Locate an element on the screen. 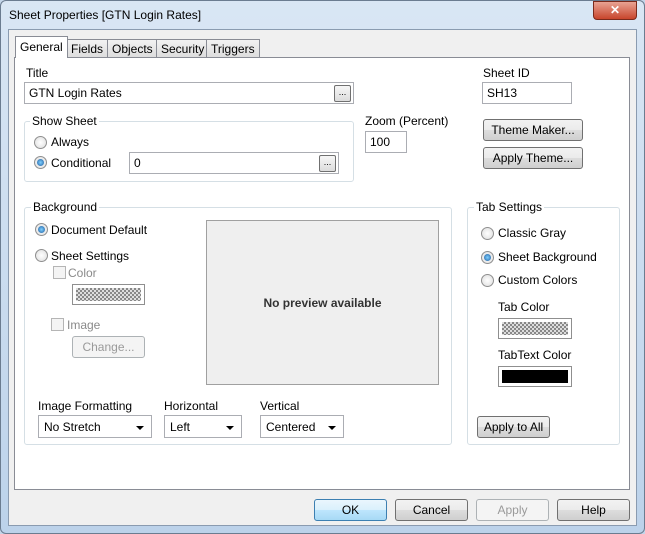 The image size is (645, 534). conditional-radio is located at coordinates (40, 162).